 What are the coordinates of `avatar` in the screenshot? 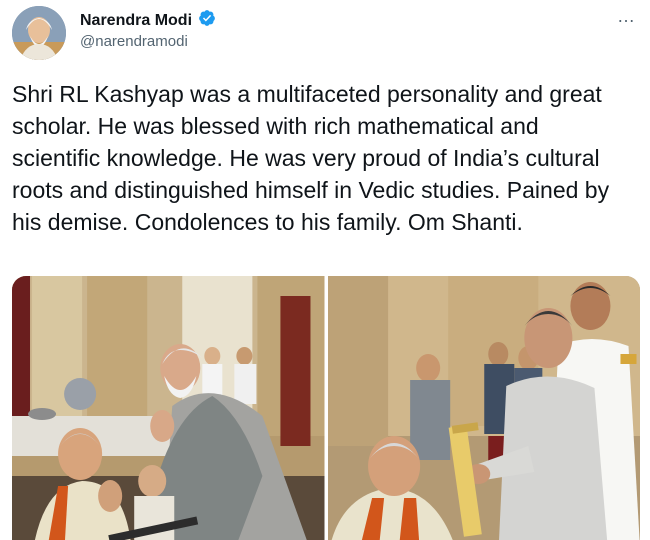 It's located at (39, 33).